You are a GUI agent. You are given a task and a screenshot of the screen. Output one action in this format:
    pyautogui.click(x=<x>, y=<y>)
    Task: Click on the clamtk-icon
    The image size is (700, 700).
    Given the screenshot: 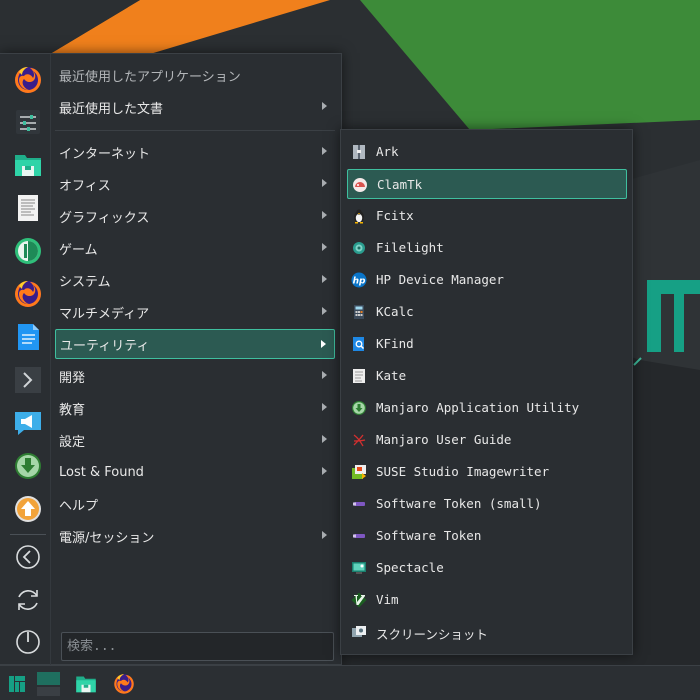 What is the action you would take?
    pyautogui.click(x=360, y=185)
    